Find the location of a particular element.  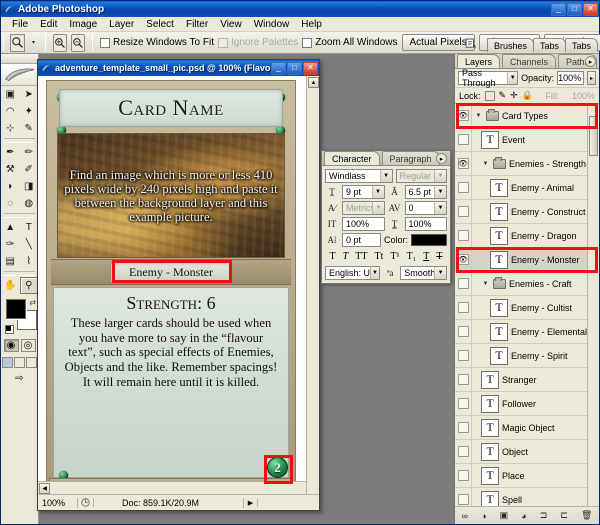

hand-tool: ✋ is located at coordinates (10, 285).